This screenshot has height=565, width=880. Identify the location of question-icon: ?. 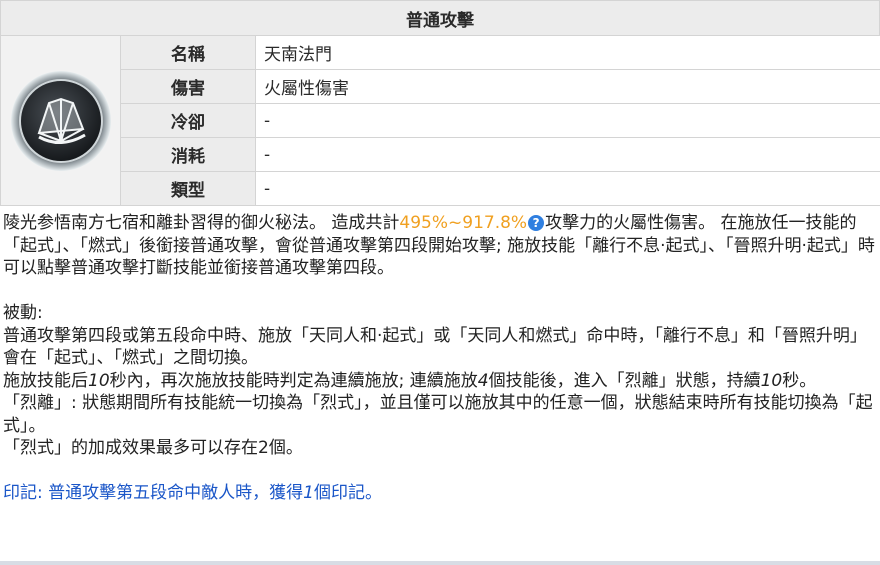
(536, 223).